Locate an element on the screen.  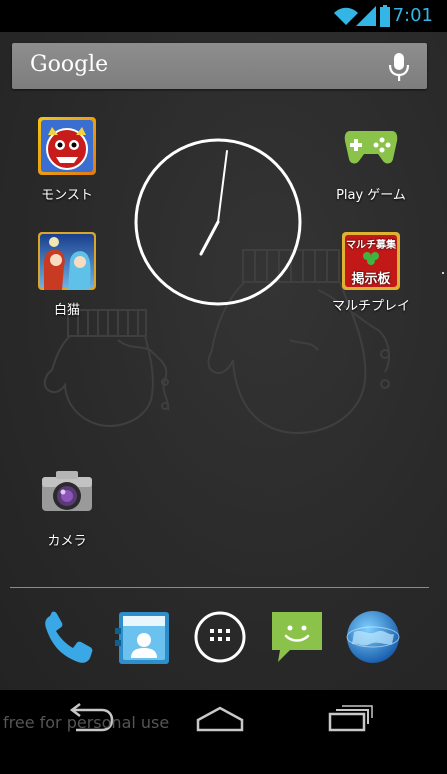
navigation-bar is located at coordinates (223, 732).